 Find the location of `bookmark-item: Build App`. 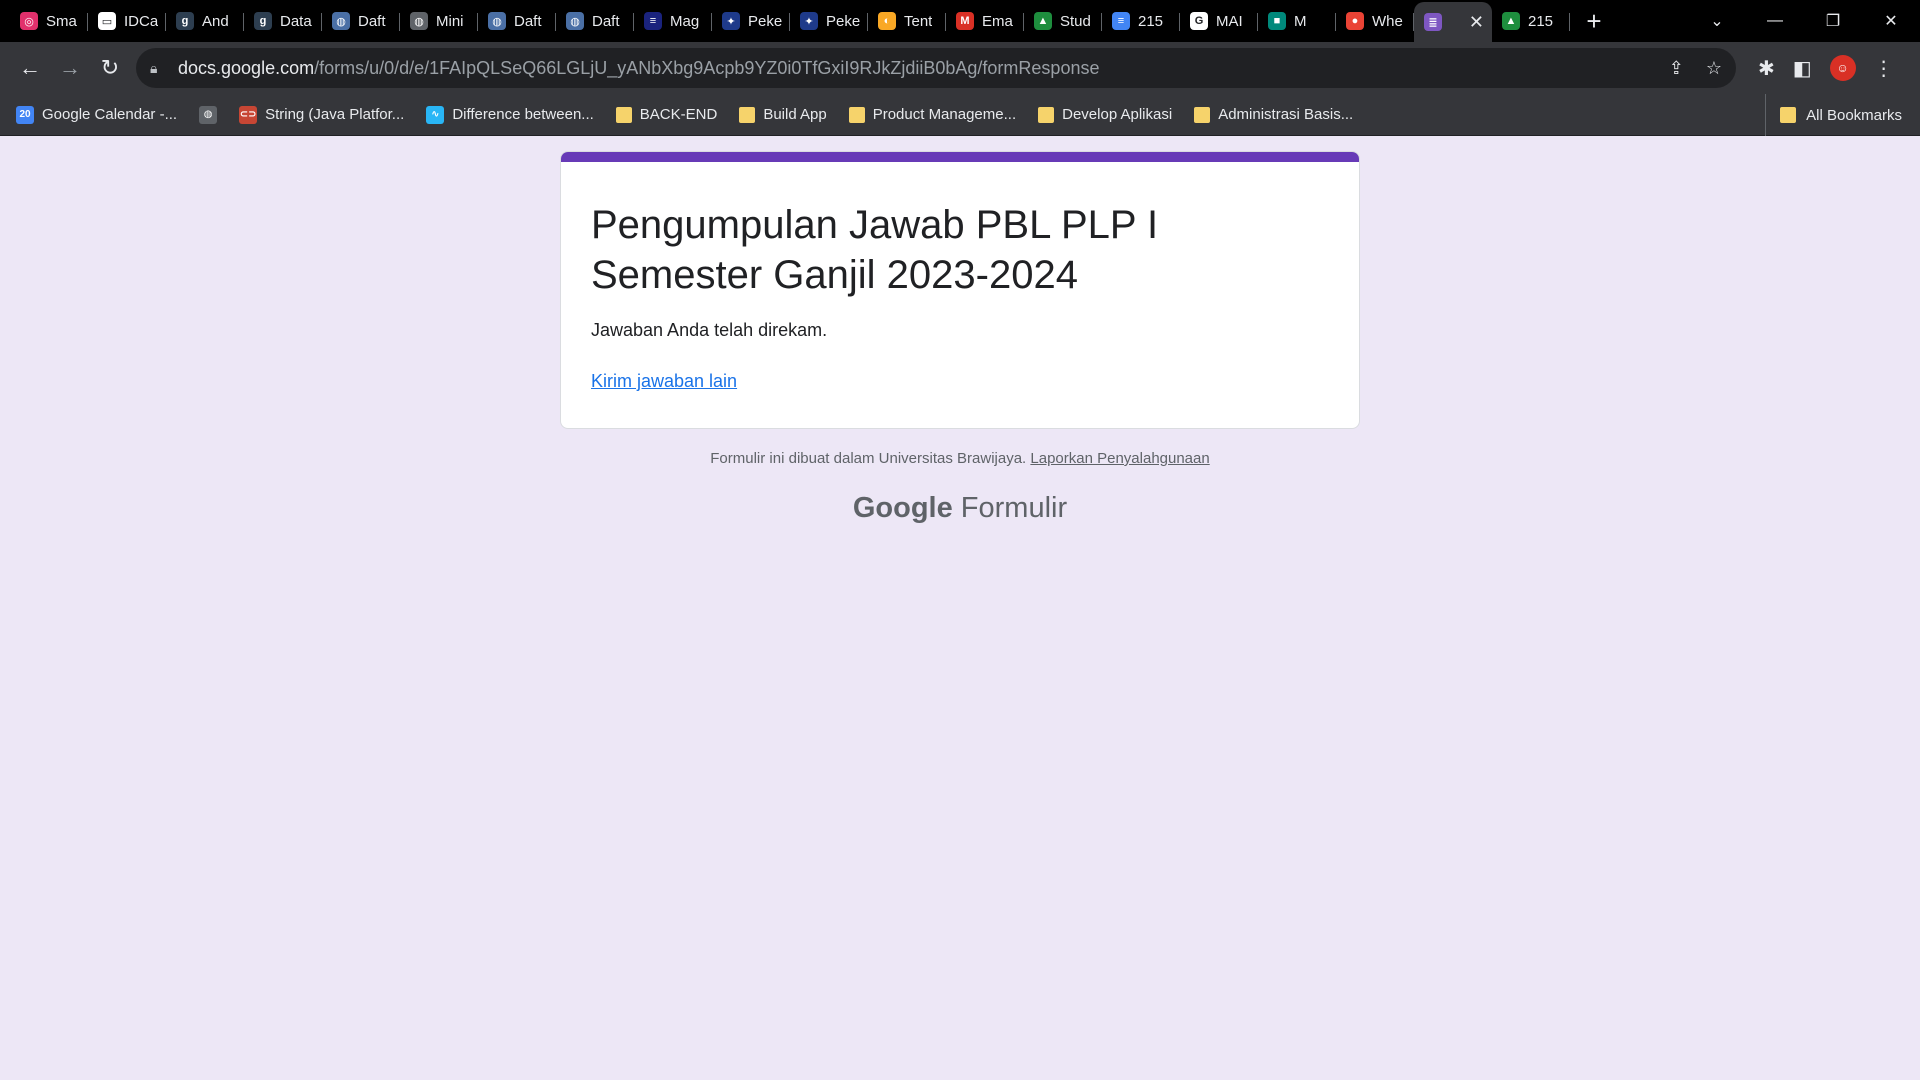

bookmark-item: Build App is located at coordinates (783, 114).